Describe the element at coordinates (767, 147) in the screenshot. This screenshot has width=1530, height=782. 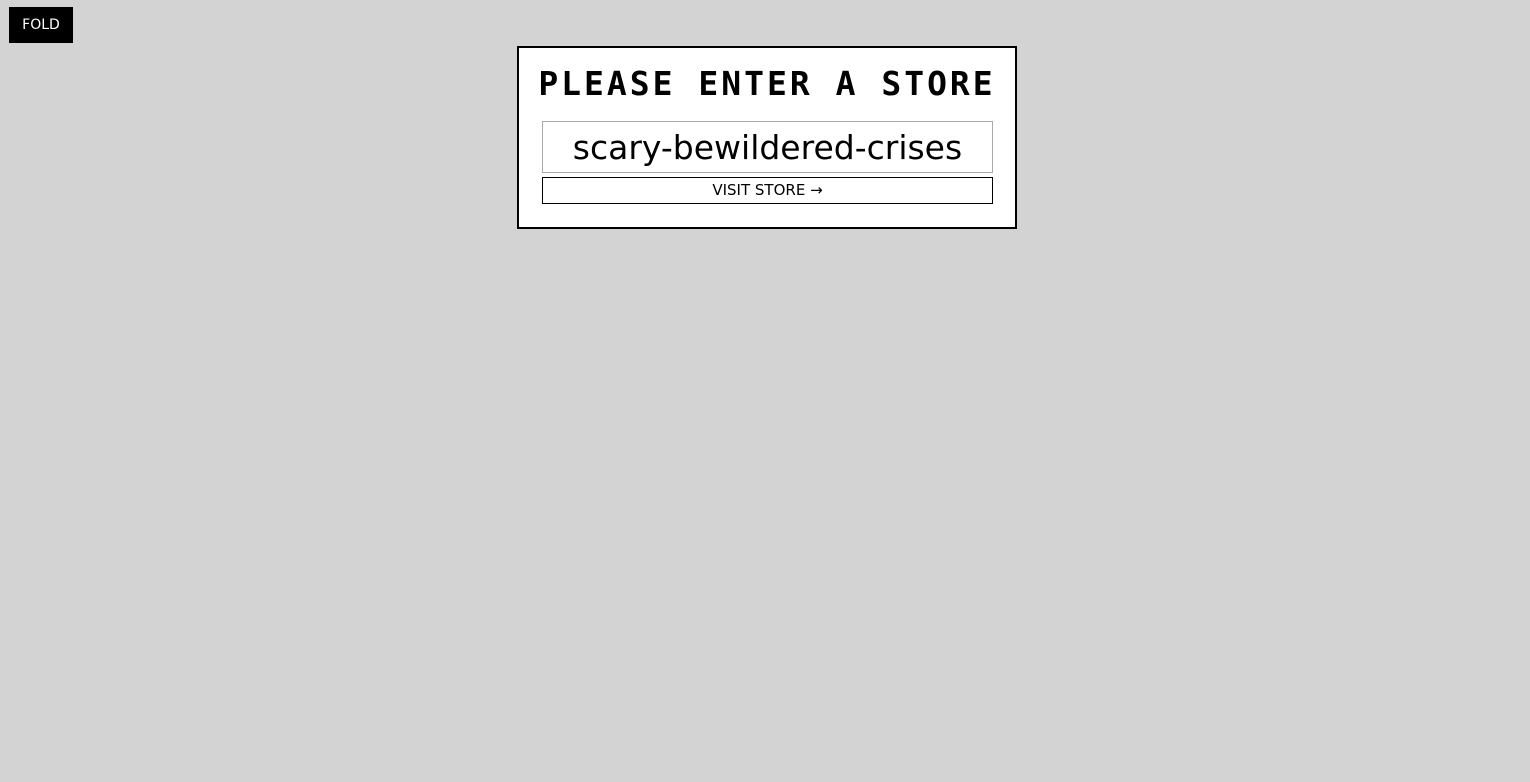
I see `store-name-input` at that location.